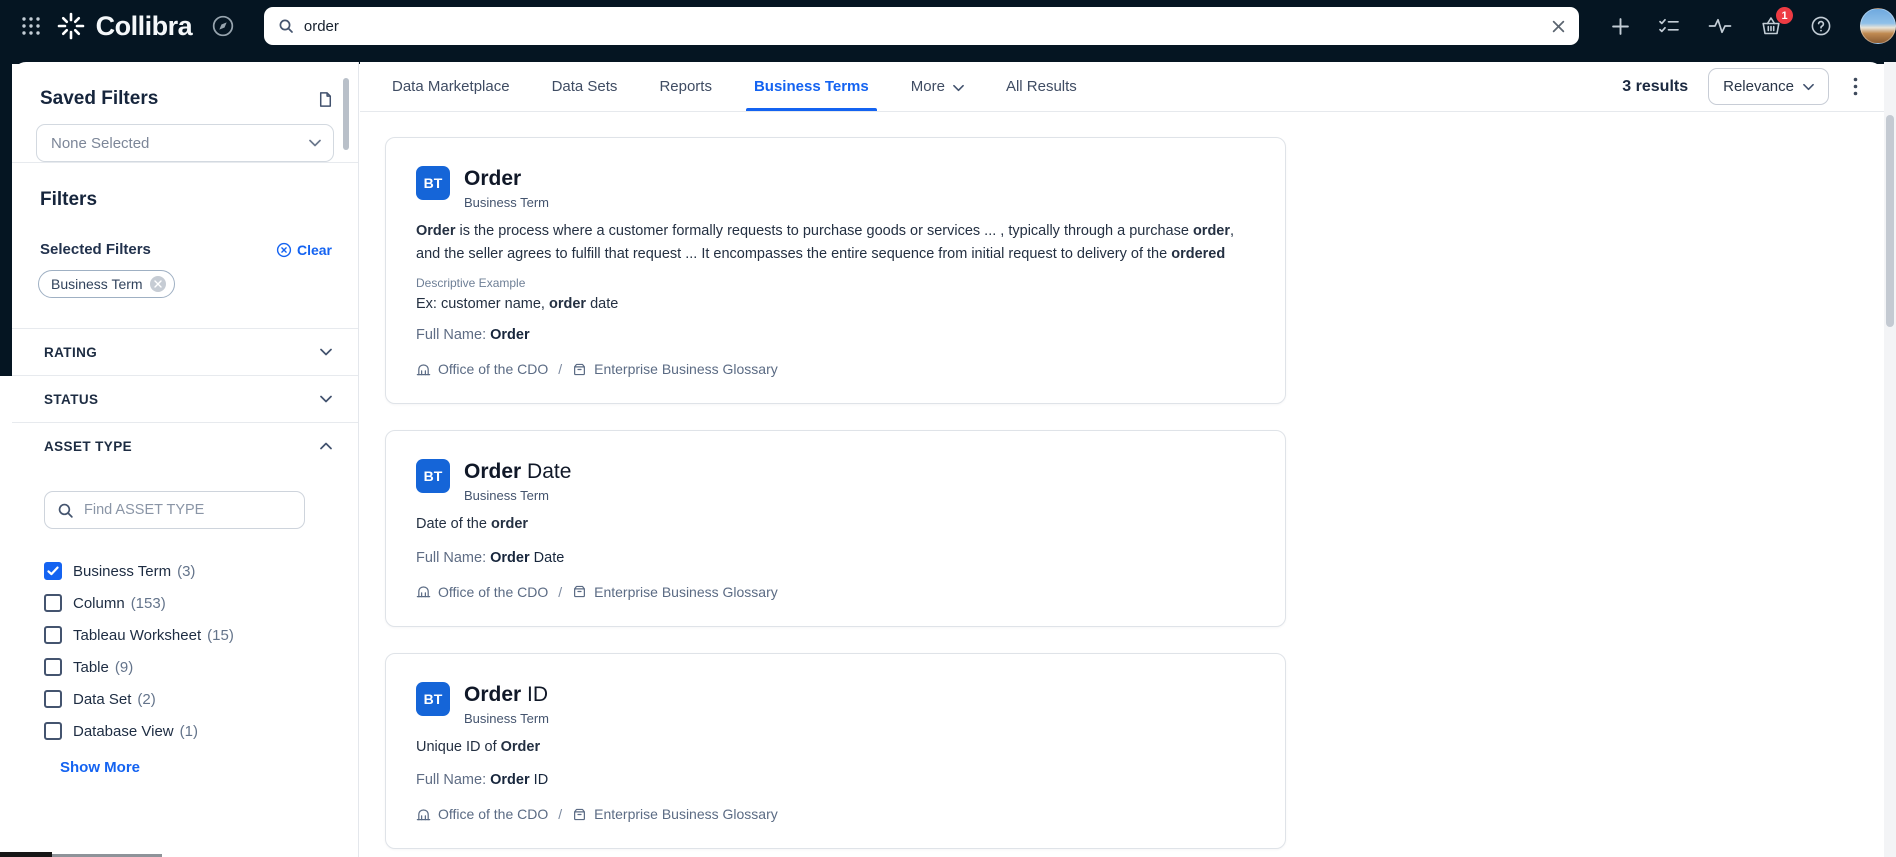 This screenshot has height=857, width=1896. I want to click on asset-type-option-tableau-worksheet: Tableau Worksheet (15), so click(185, 635).